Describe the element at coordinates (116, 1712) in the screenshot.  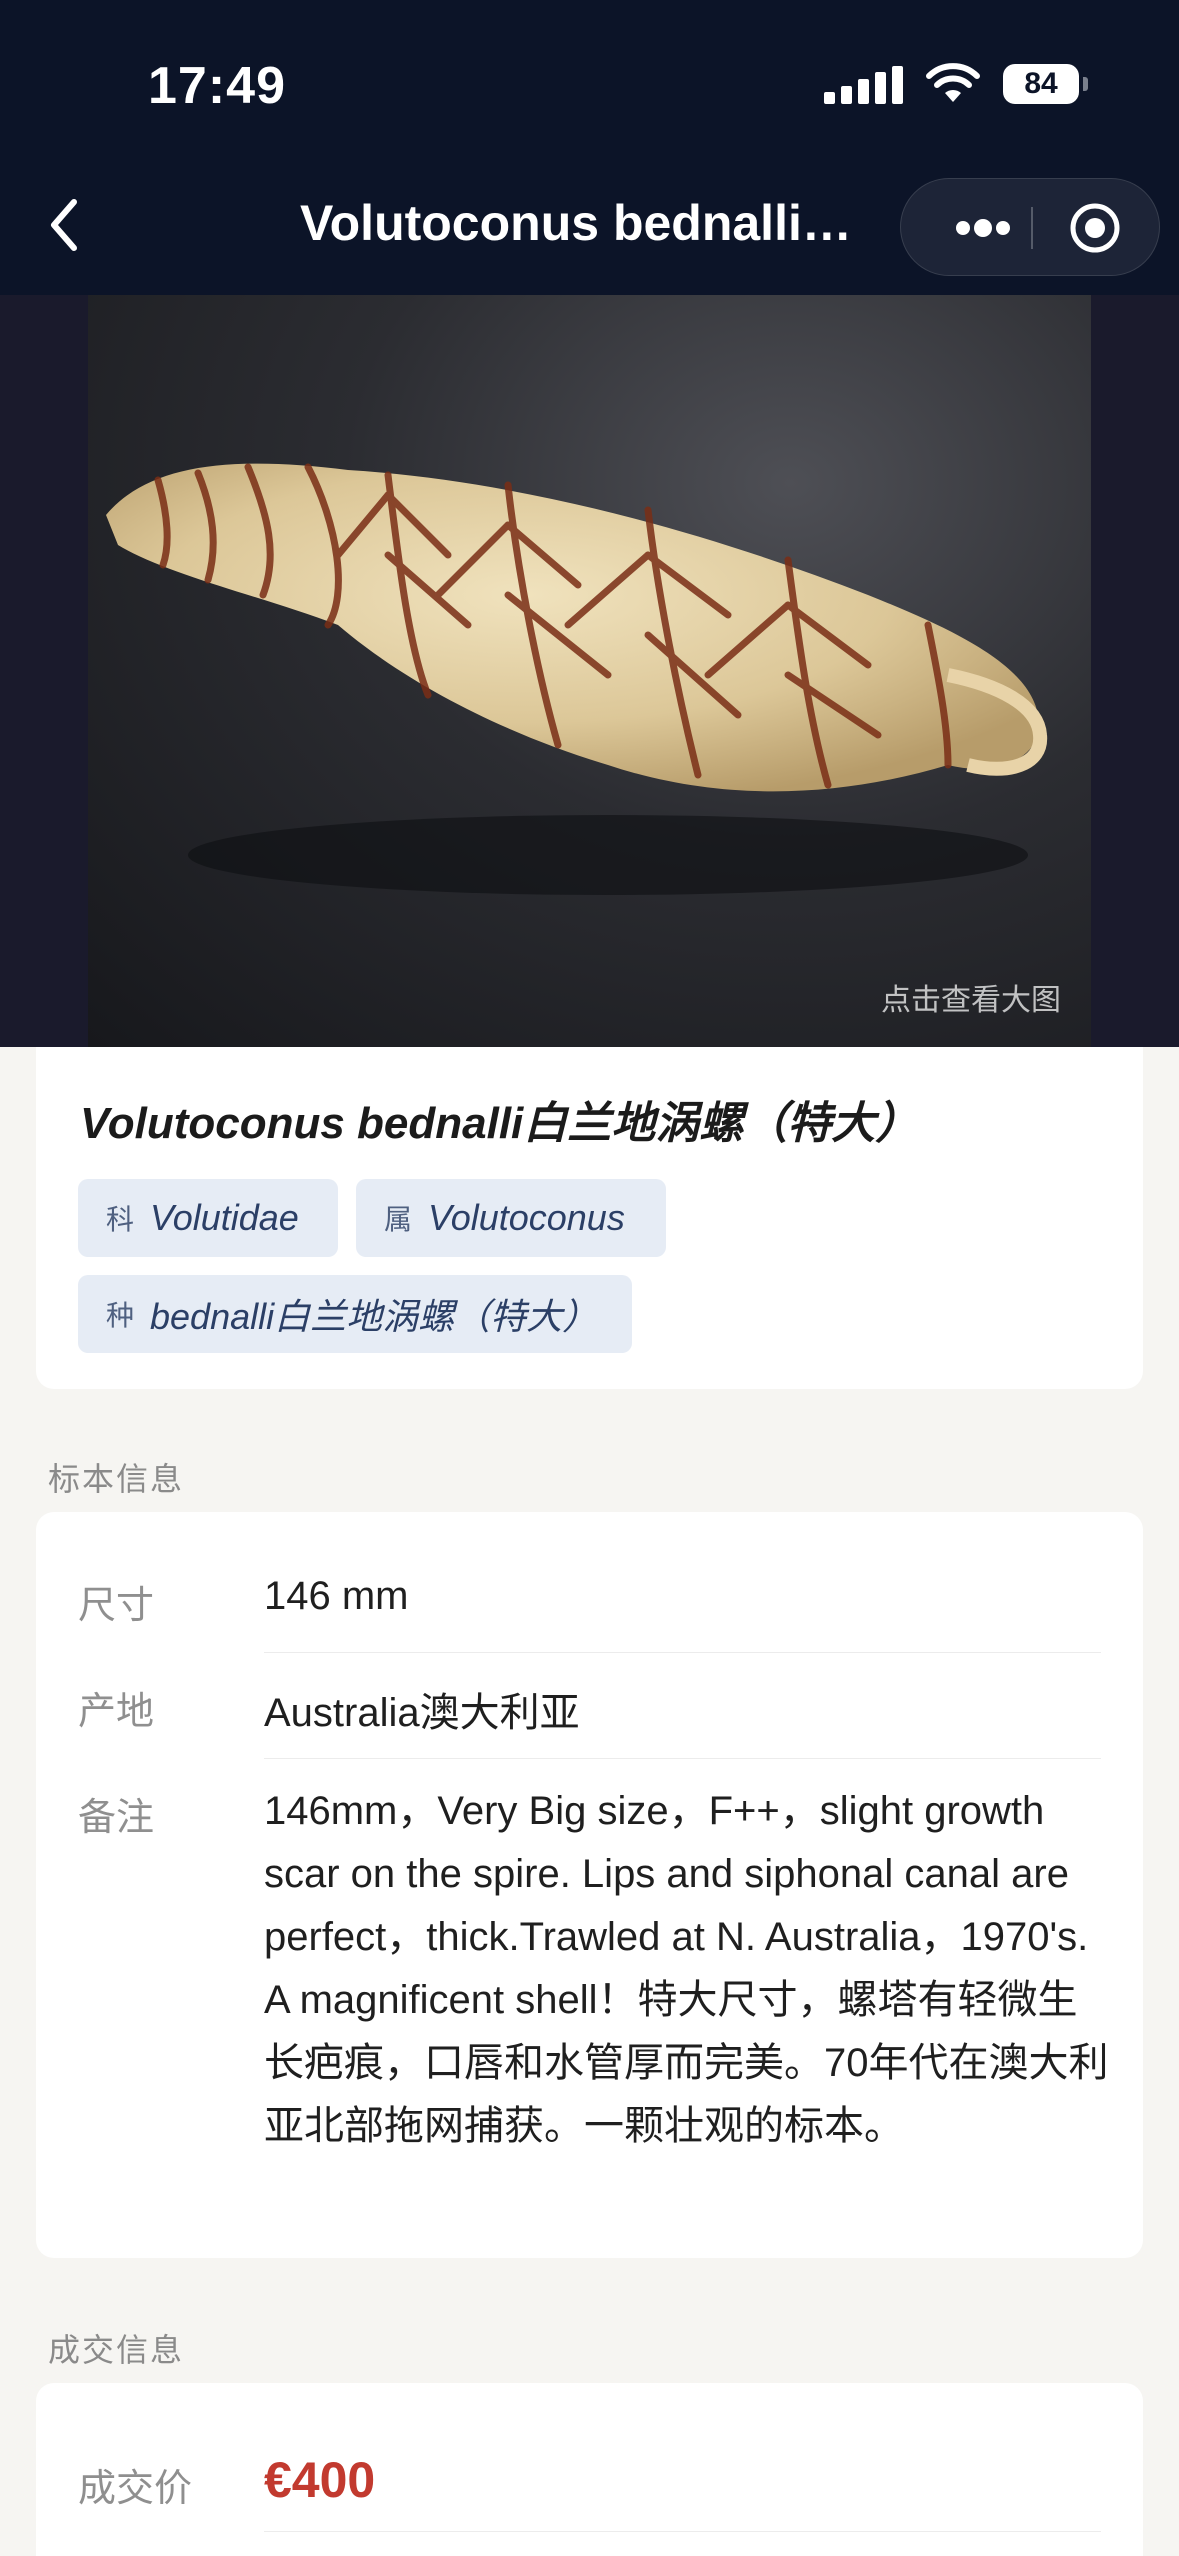
I see `origin-label: 产地` at that location.